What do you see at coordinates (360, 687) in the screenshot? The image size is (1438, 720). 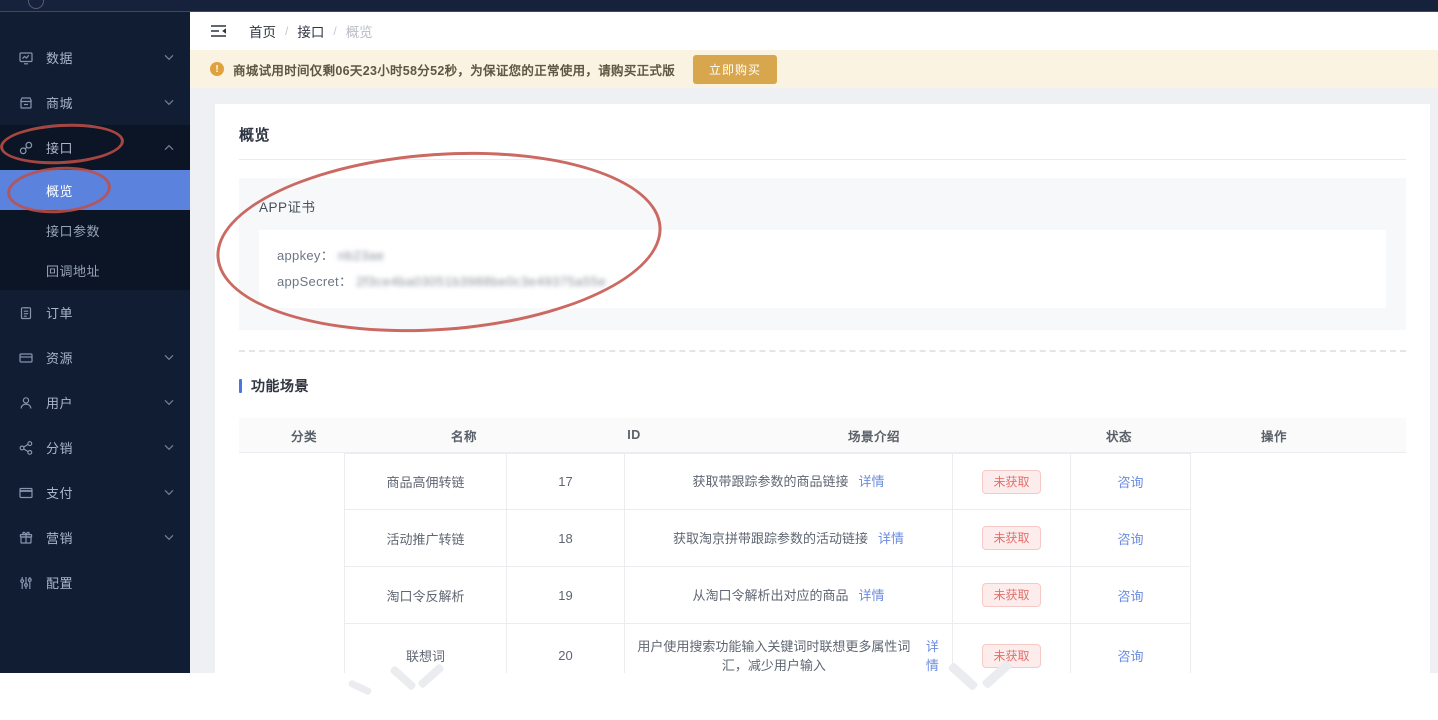 I see `faint-stroke` at bounding box center [360, 687].